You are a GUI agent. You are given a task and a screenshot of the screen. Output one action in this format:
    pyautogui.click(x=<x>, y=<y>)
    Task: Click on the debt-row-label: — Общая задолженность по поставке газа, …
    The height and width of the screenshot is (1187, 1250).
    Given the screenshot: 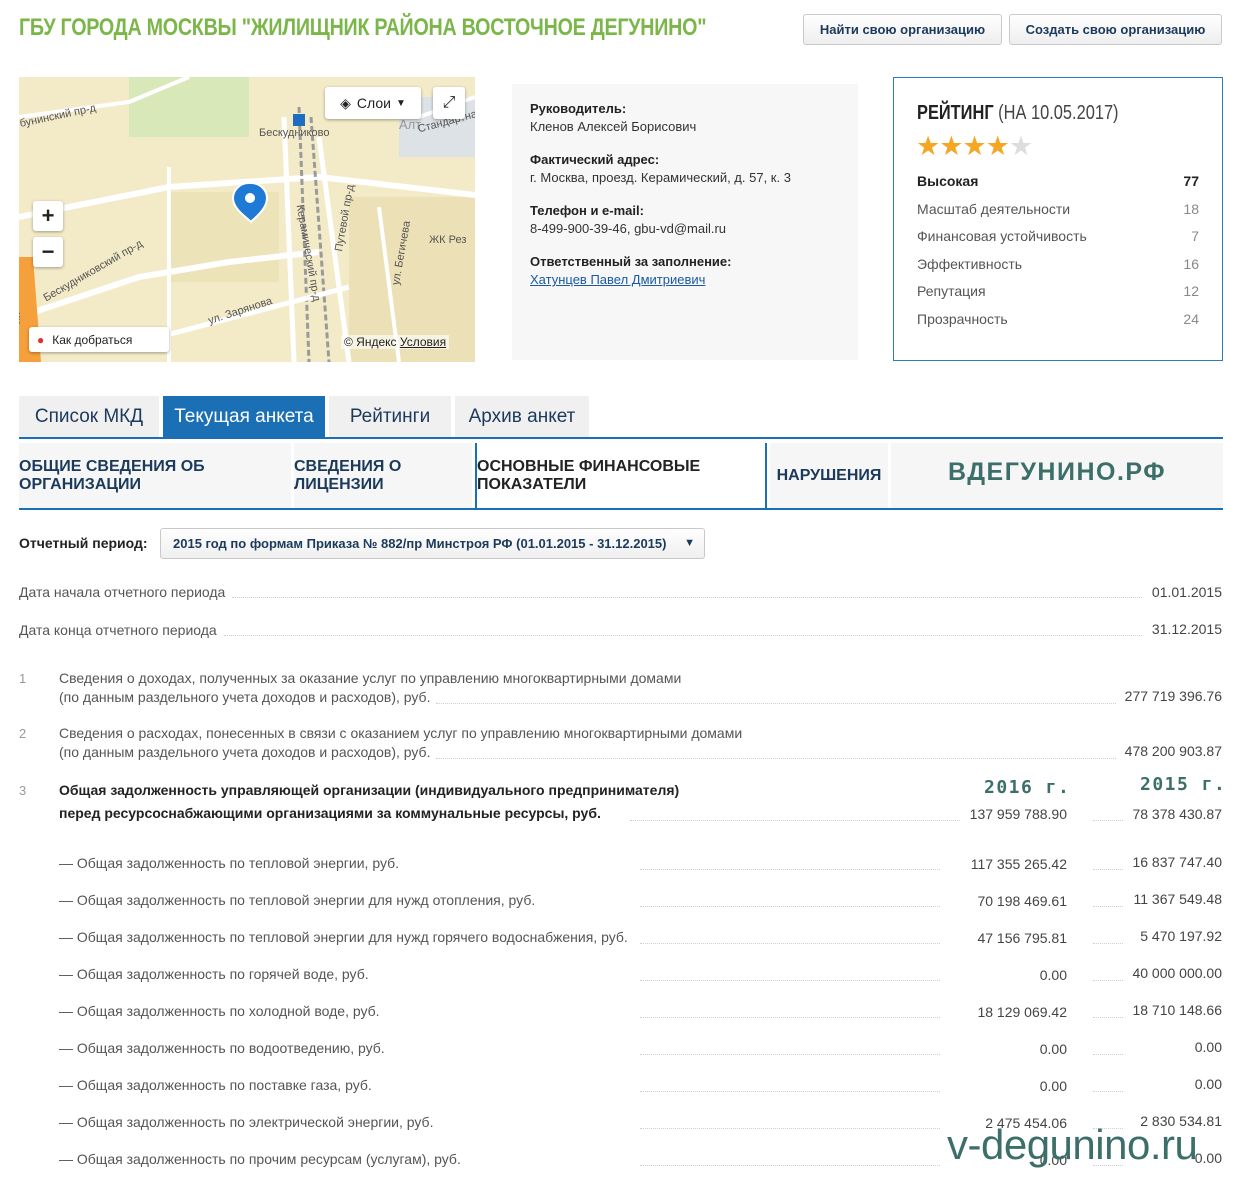 What is the action you would take?
    pyautogui.click(x=215, y=1085)
    